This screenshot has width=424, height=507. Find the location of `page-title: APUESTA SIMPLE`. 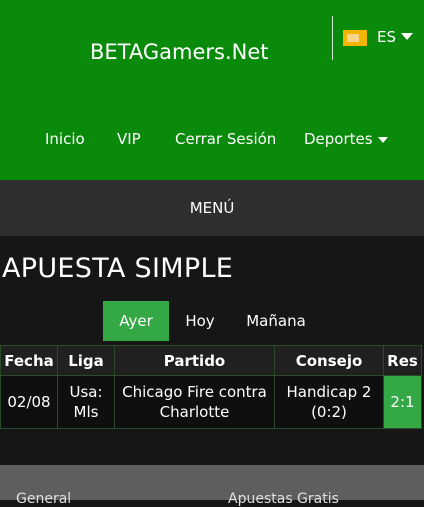

page-title: APUESTA SIMPLE is located at coordinates (118, 268).